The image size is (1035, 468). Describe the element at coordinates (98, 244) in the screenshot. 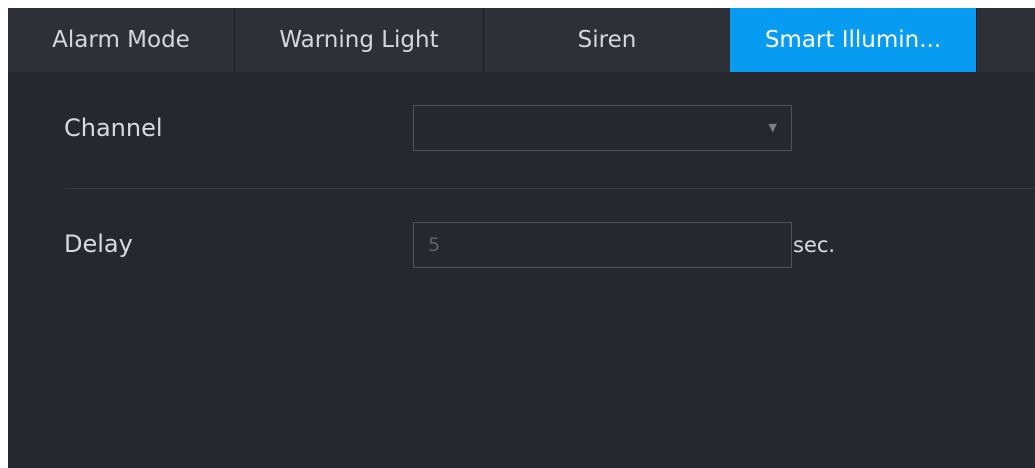

I see `delay-label: Delay` at that location.